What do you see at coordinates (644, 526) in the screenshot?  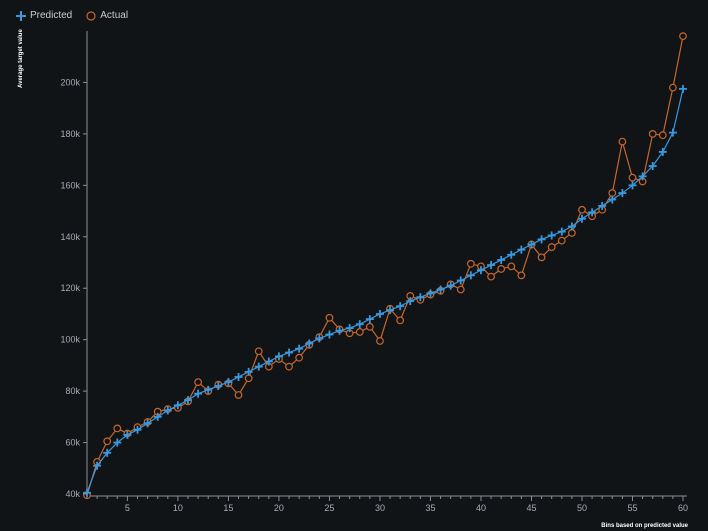 I see `x-axis-label: Bins based on predicted value` at bounding box center [644, 526].